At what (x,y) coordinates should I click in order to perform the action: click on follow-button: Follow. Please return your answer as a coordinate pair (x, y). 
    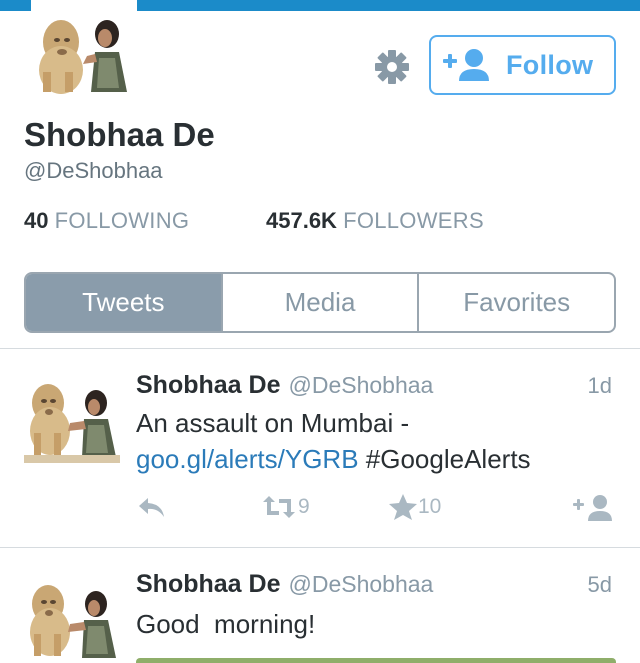
    Looking at the image, I should click on (522, 65).